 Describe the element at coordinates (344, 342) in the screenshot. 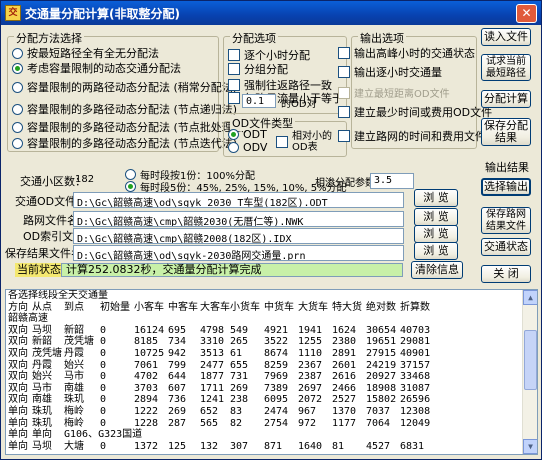

I see `output-cell: 2380` at that location.